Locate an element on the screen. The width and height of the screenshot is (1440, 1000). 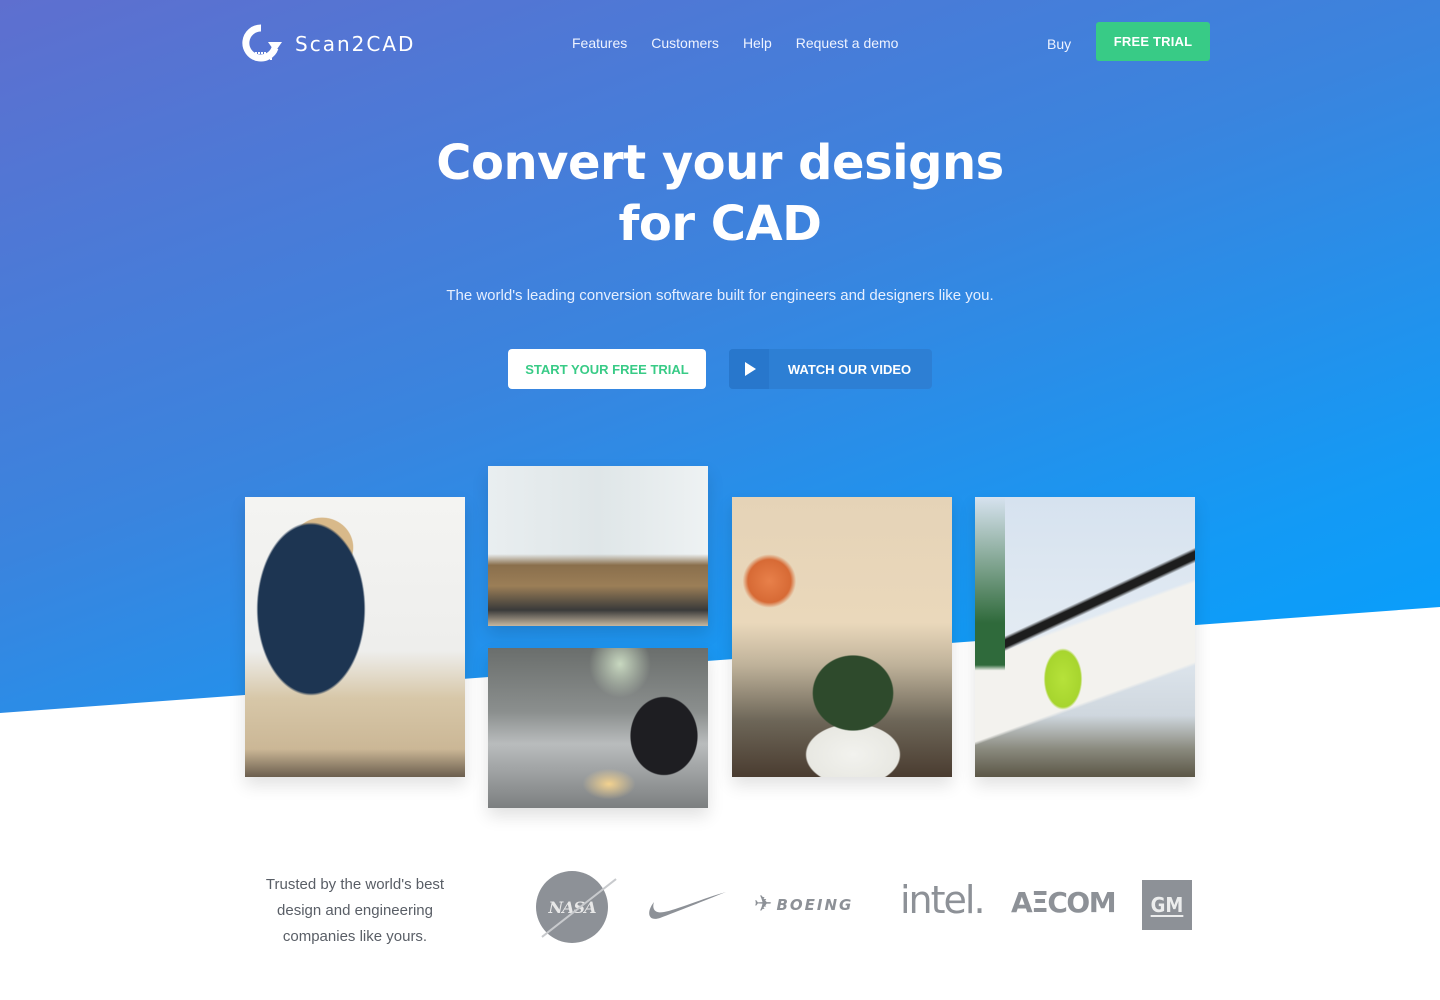
photo-designer-at-desk is located at coordinates (355, 637).